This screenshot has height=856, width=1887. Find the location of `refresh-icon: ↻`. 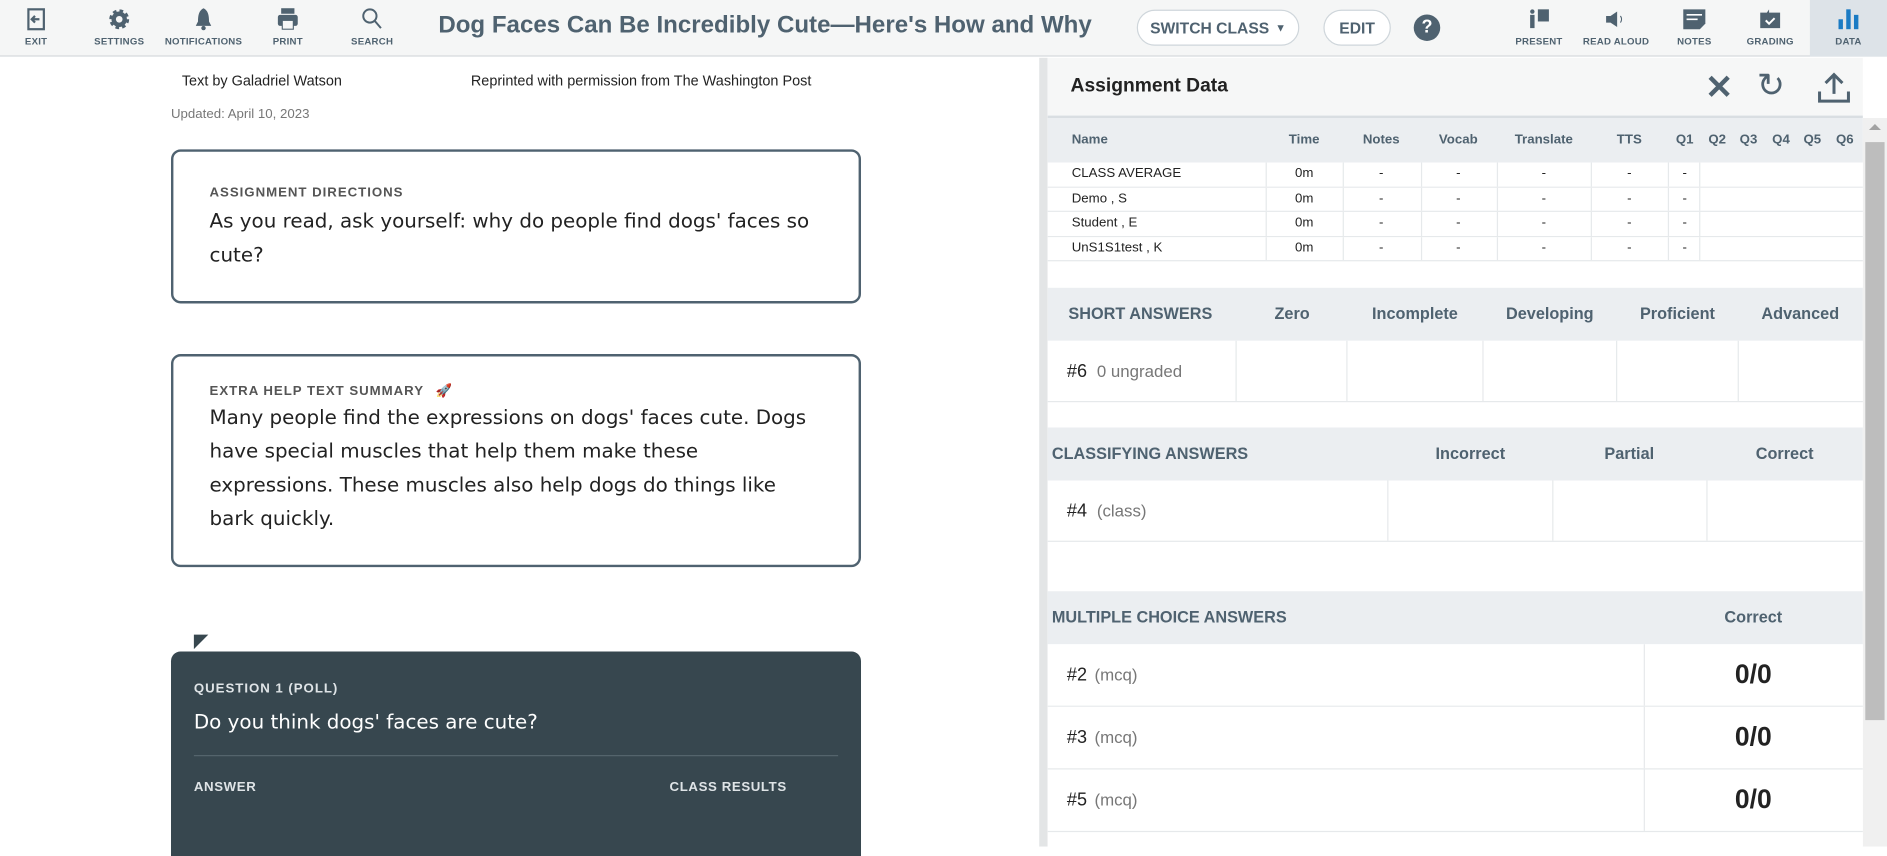

refresh-icon: ↻ is located at coordinates (1771, 85).